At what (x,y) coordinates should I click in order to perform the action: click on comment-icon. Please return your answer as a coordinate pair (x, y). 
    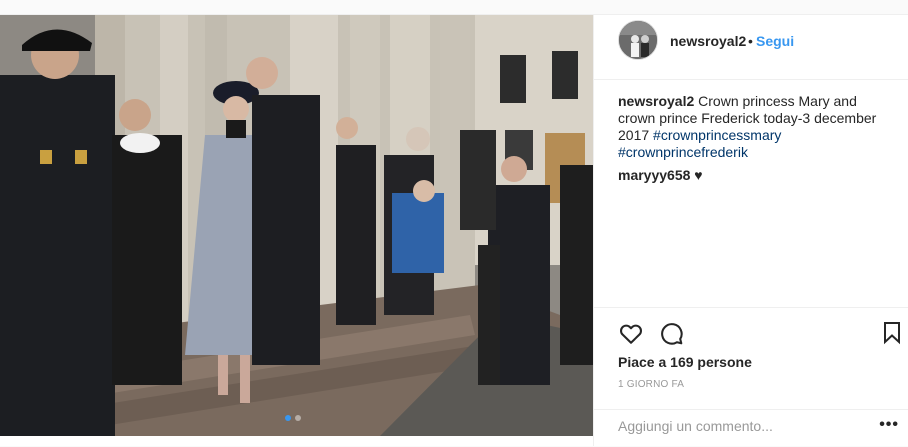
    Looking at the image, I should click on (671, 333).